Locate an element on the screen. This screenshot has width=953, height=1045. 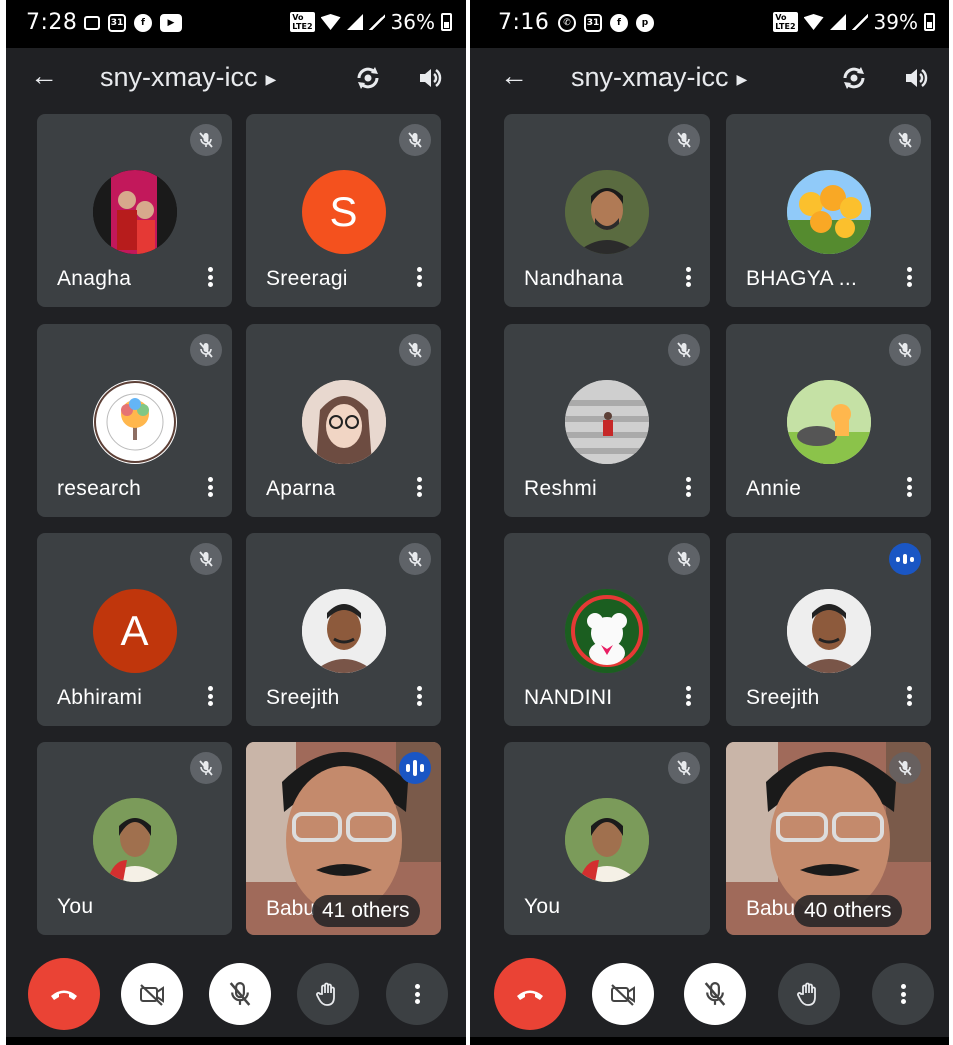
video-tile: Babu 40 others is located at coordinates (828, 838).